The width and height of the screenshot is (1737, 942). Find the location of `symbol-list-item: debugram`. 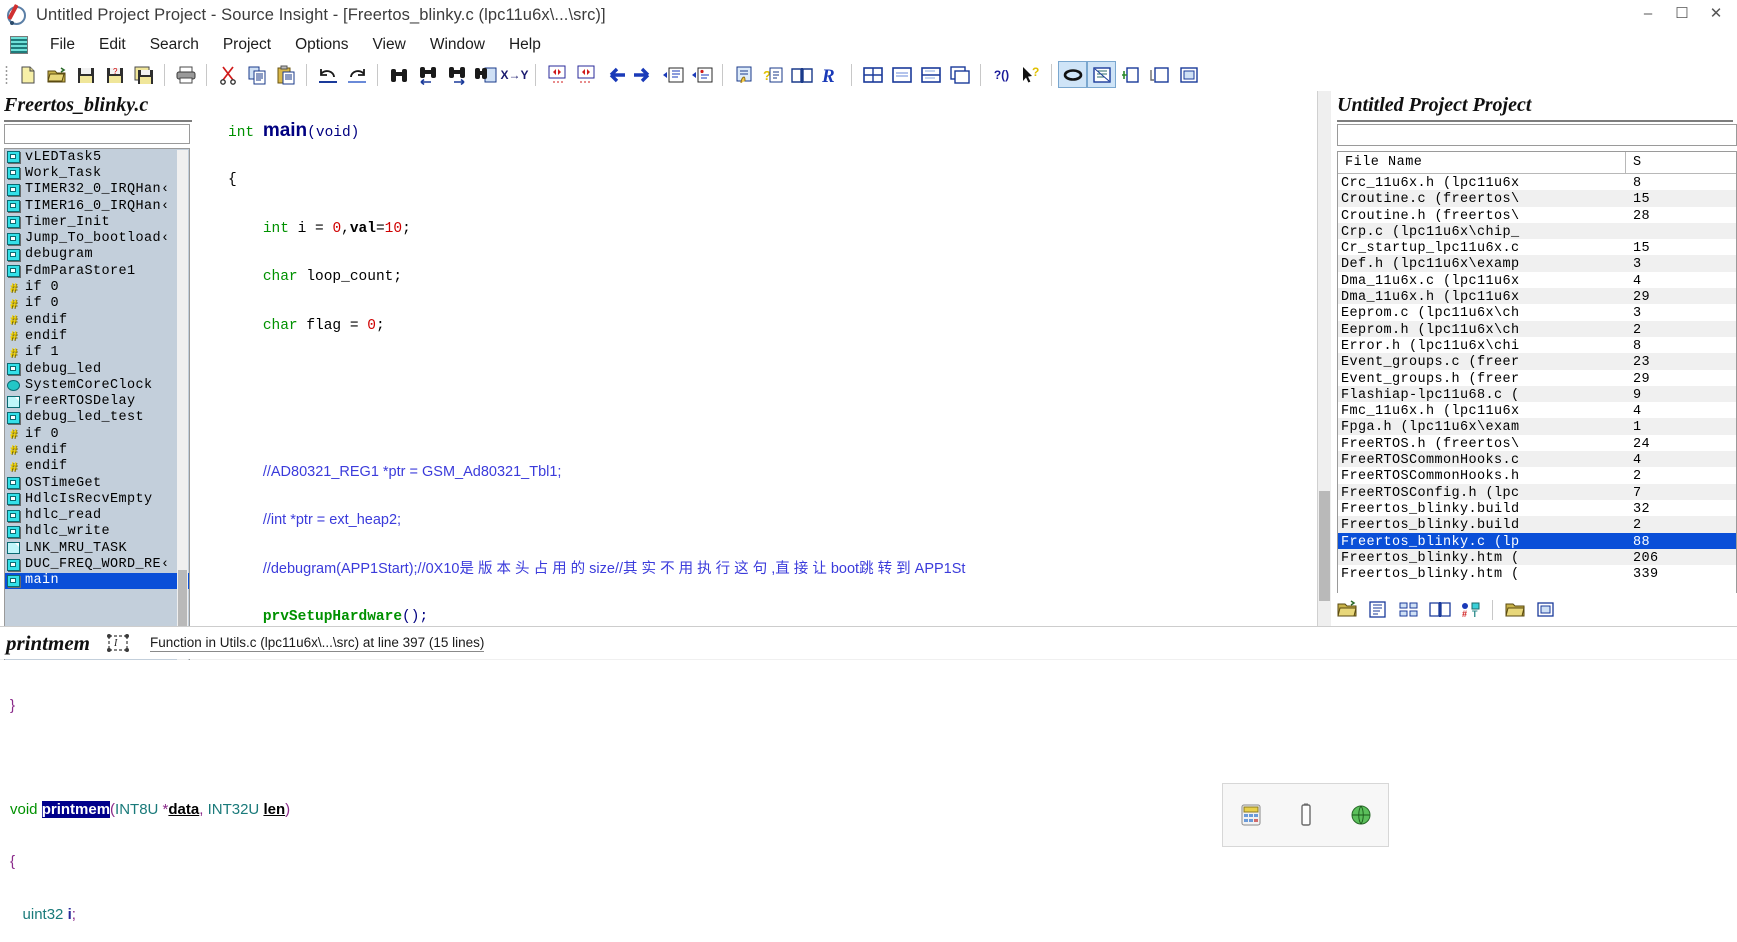

symbol-list-item: debugram is located at coordinates (97, 255).